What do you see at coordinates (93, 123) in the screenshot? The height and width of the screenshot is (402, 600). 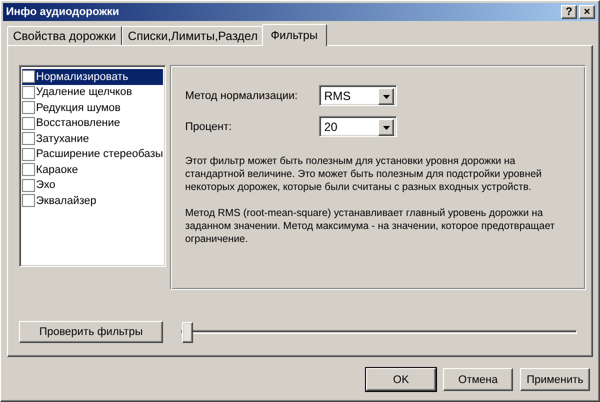 I see `filter-item: Восстановление` at bounding box center [93, 123].